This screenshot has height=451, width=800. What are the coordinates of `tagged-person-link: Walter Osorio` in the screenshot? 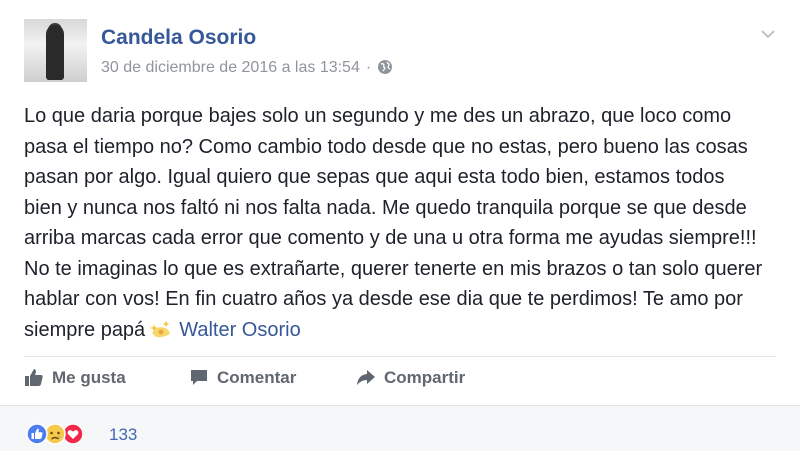 It's located at (240, 330).